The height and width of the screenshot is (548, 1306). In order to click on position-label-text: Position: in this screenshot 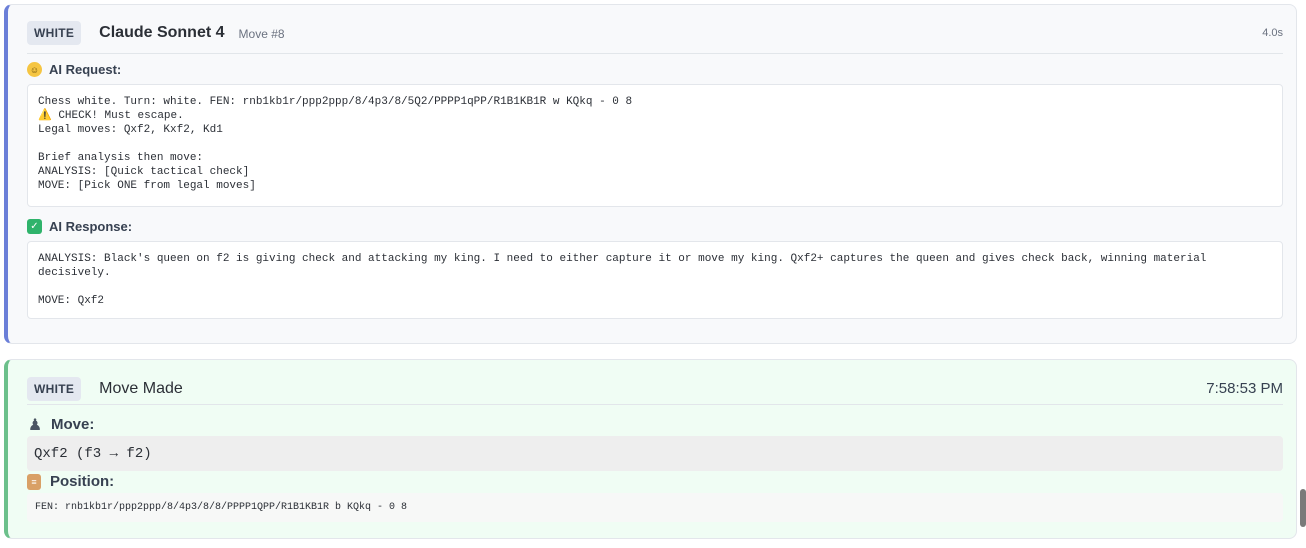, I will do `click(82, 481)`.